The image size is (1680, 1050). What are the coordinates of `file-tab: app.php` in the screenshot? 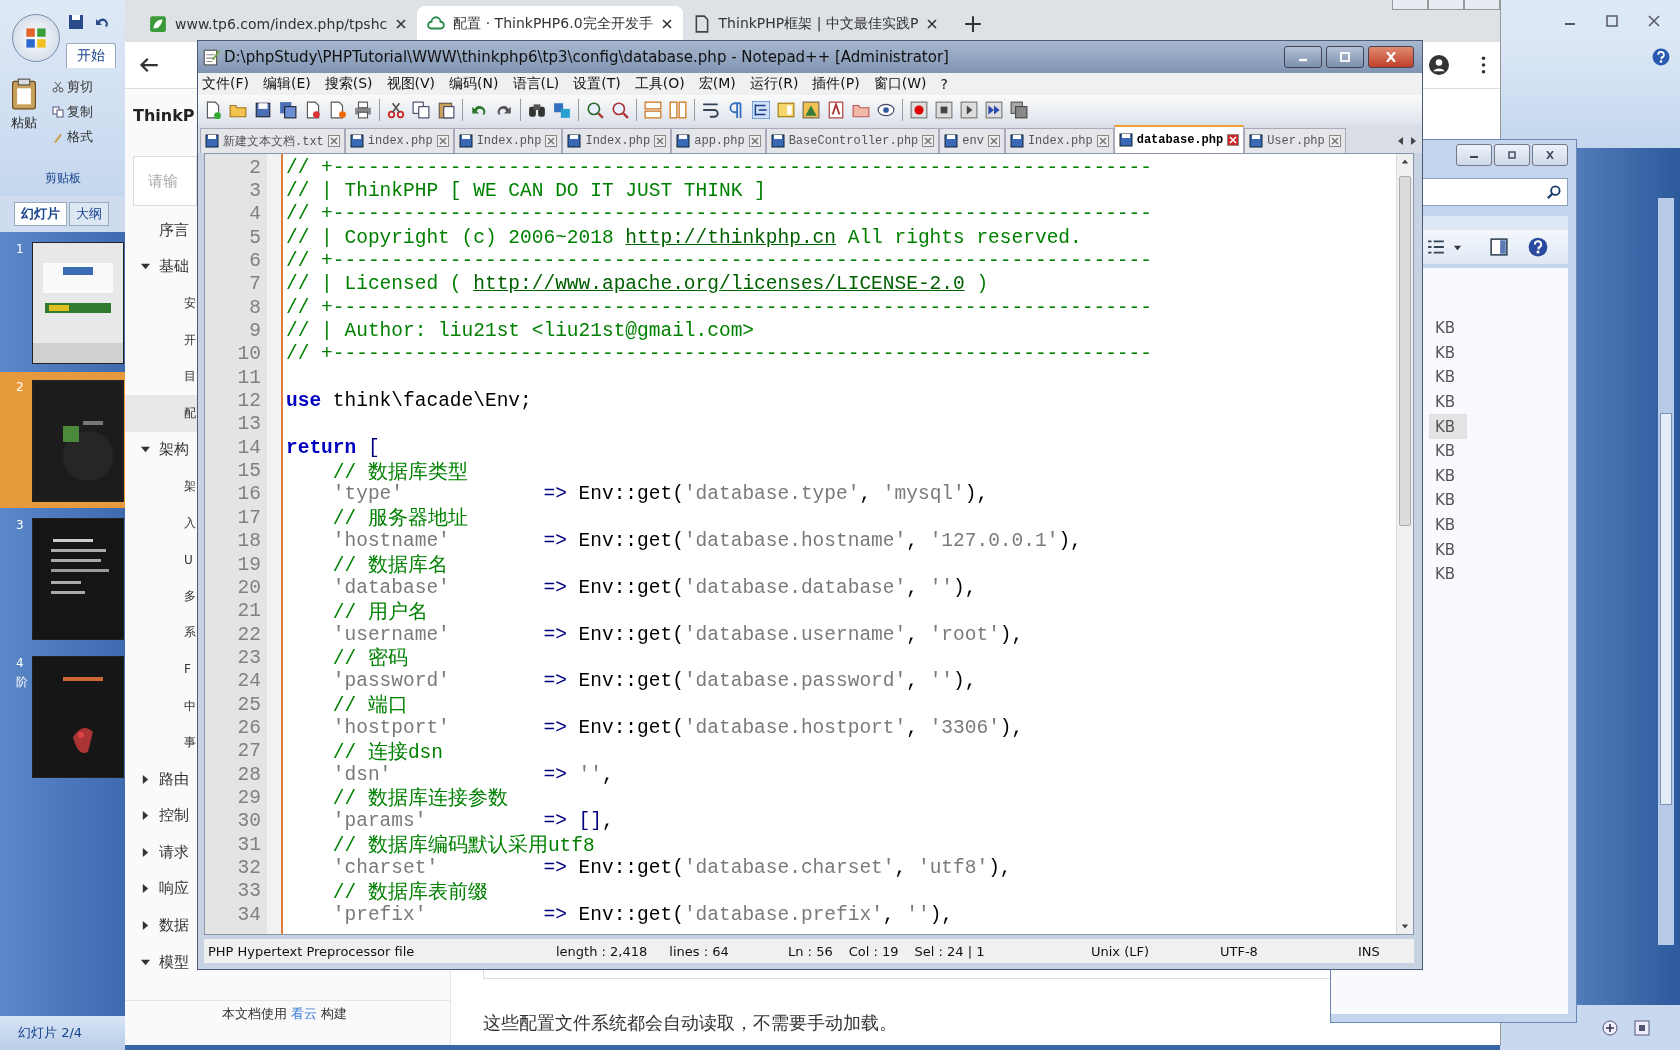 It's located at (718, 140).